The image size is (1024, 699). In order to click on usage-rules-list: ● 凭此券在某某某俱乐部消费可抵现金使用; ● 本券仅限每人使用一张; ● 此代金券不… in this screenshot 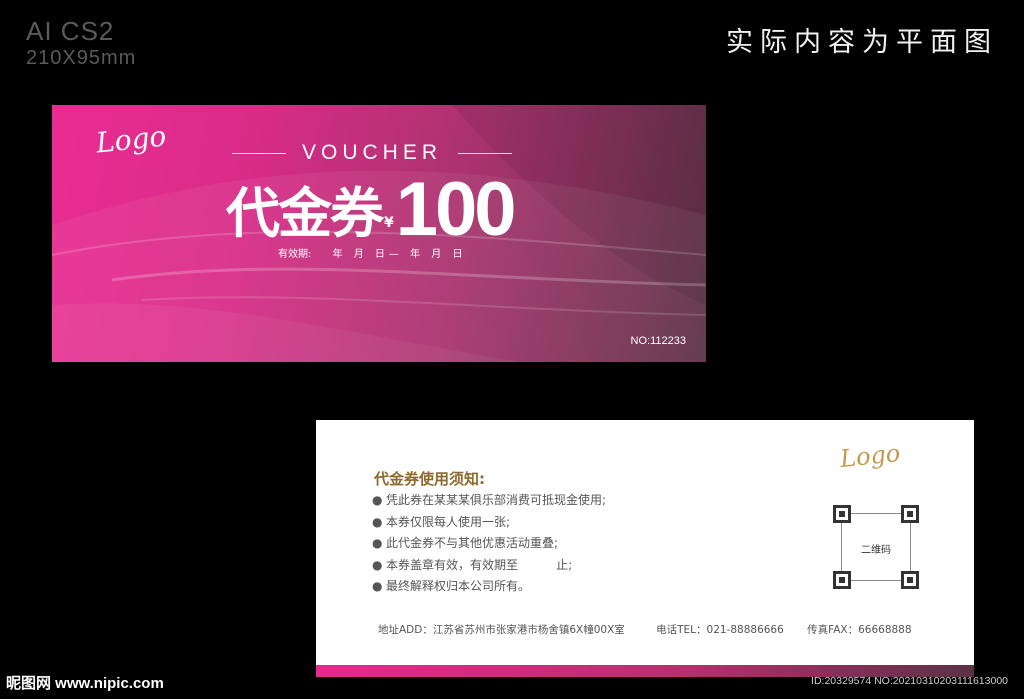, I will do `click(489, 544)`.